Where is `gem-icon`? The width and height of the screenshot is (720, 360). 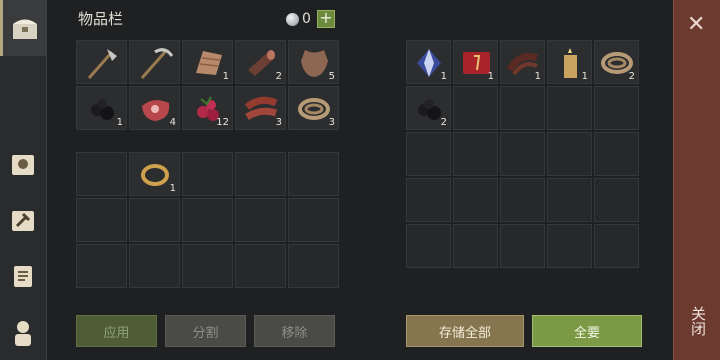
gem-icon is located at coordinates (292, 19).